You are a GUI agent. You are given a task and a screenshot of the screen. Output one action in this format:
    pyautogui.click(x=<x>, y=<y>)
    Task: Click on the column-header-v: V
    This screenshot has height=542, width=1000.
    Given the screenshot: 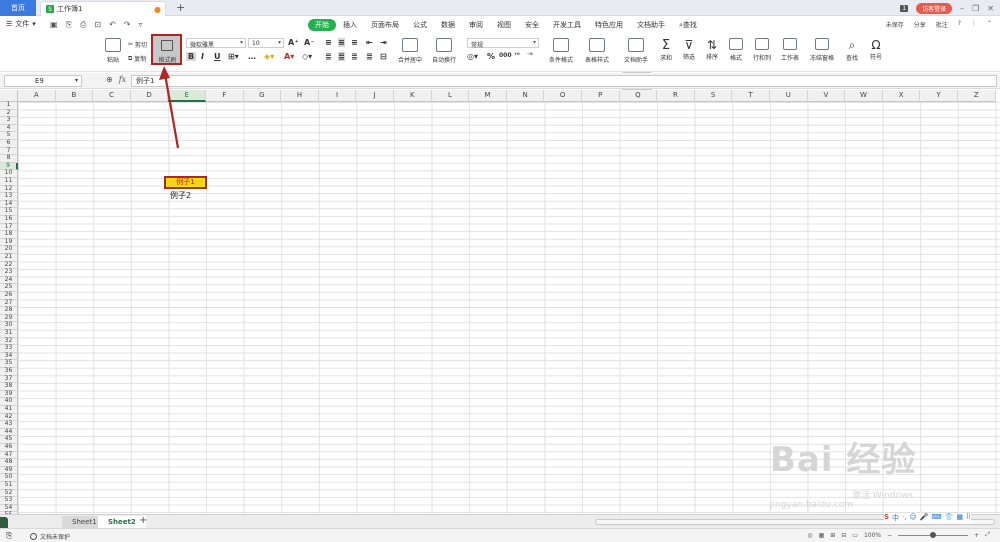 What is the action you would take?
    pyautogui.click(x=826, y=96)
    